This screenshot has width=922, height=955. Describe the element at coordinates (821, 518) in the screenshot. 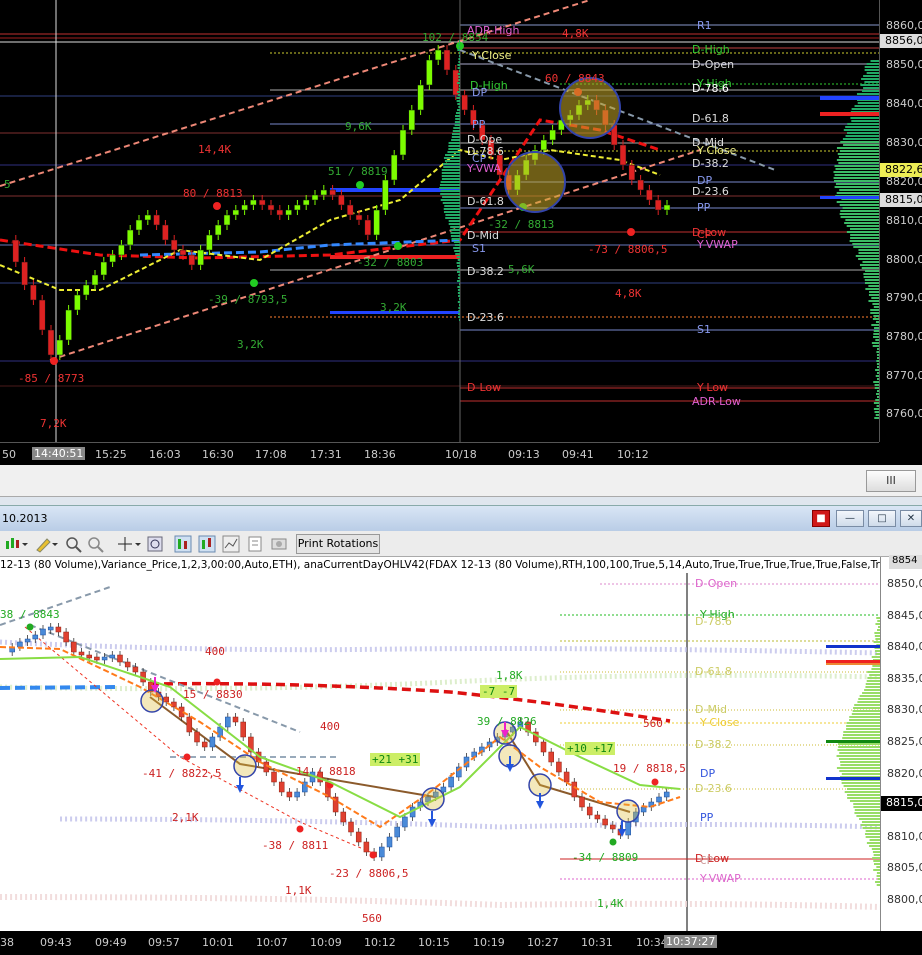

I see `link-icon: ■` at that location.